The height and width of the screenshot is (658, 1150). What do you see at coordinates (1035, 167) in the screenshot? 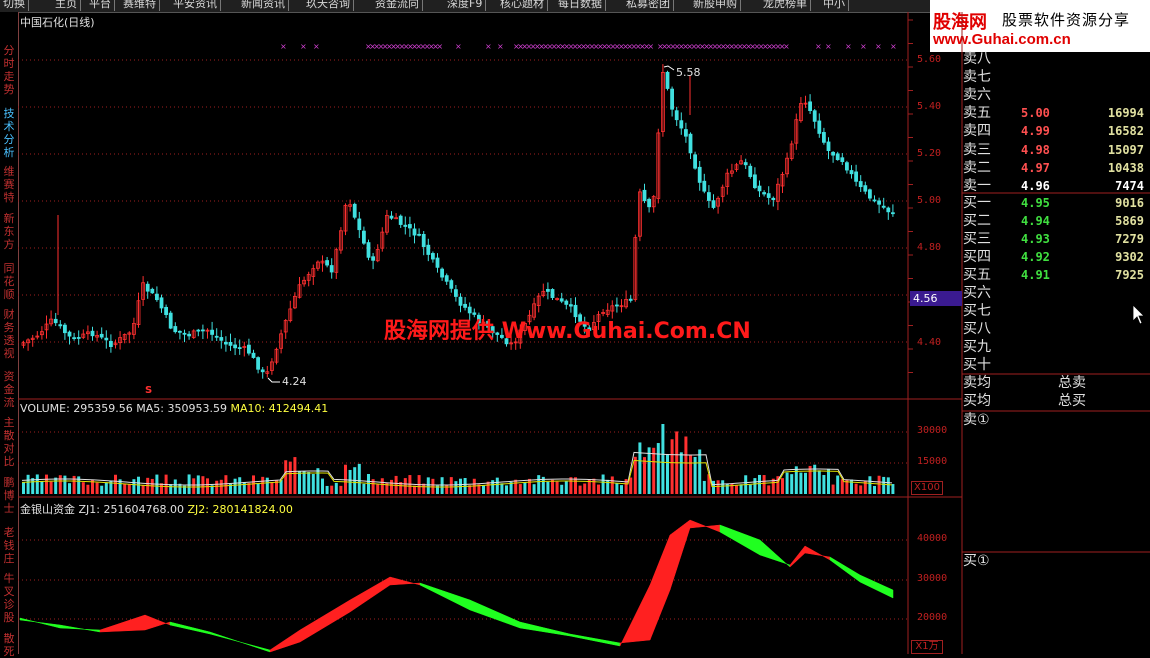
I see `order-price: 4.97` at bounding box center [1035, 167].